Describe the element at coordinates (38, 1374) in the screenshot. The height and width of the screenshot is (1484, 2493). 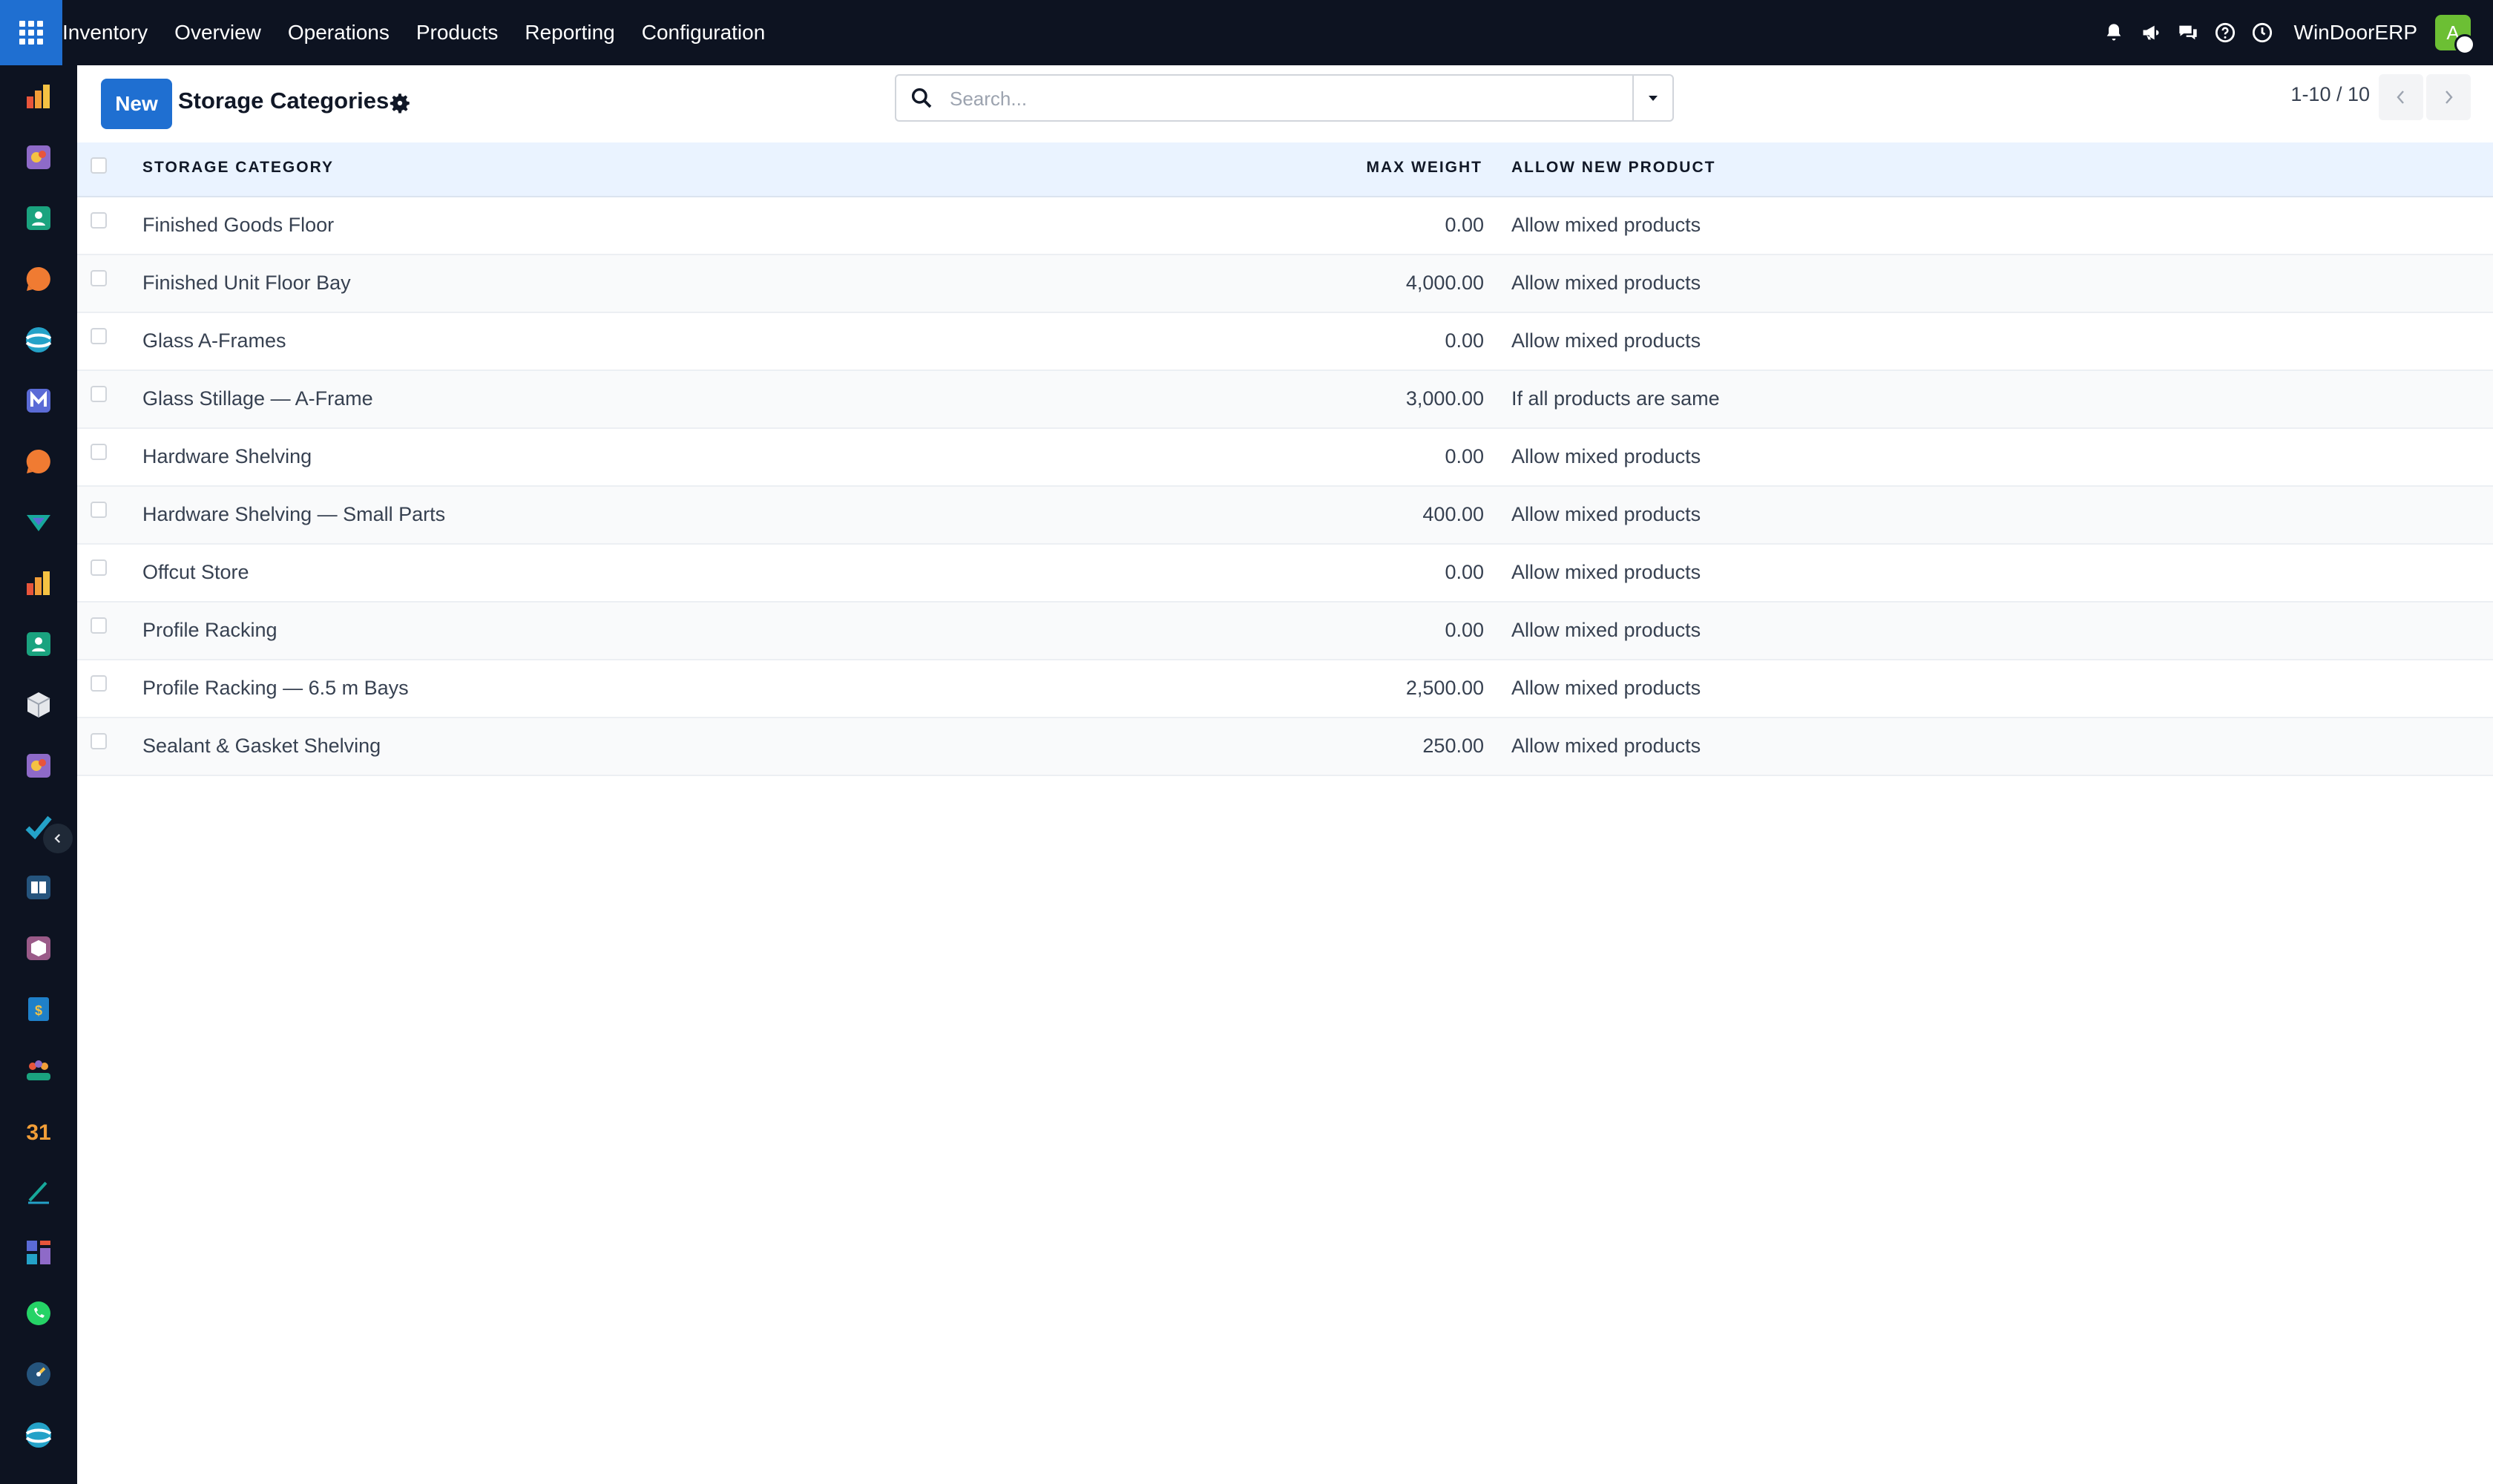
I see `timesheet-app-icon` at that location.